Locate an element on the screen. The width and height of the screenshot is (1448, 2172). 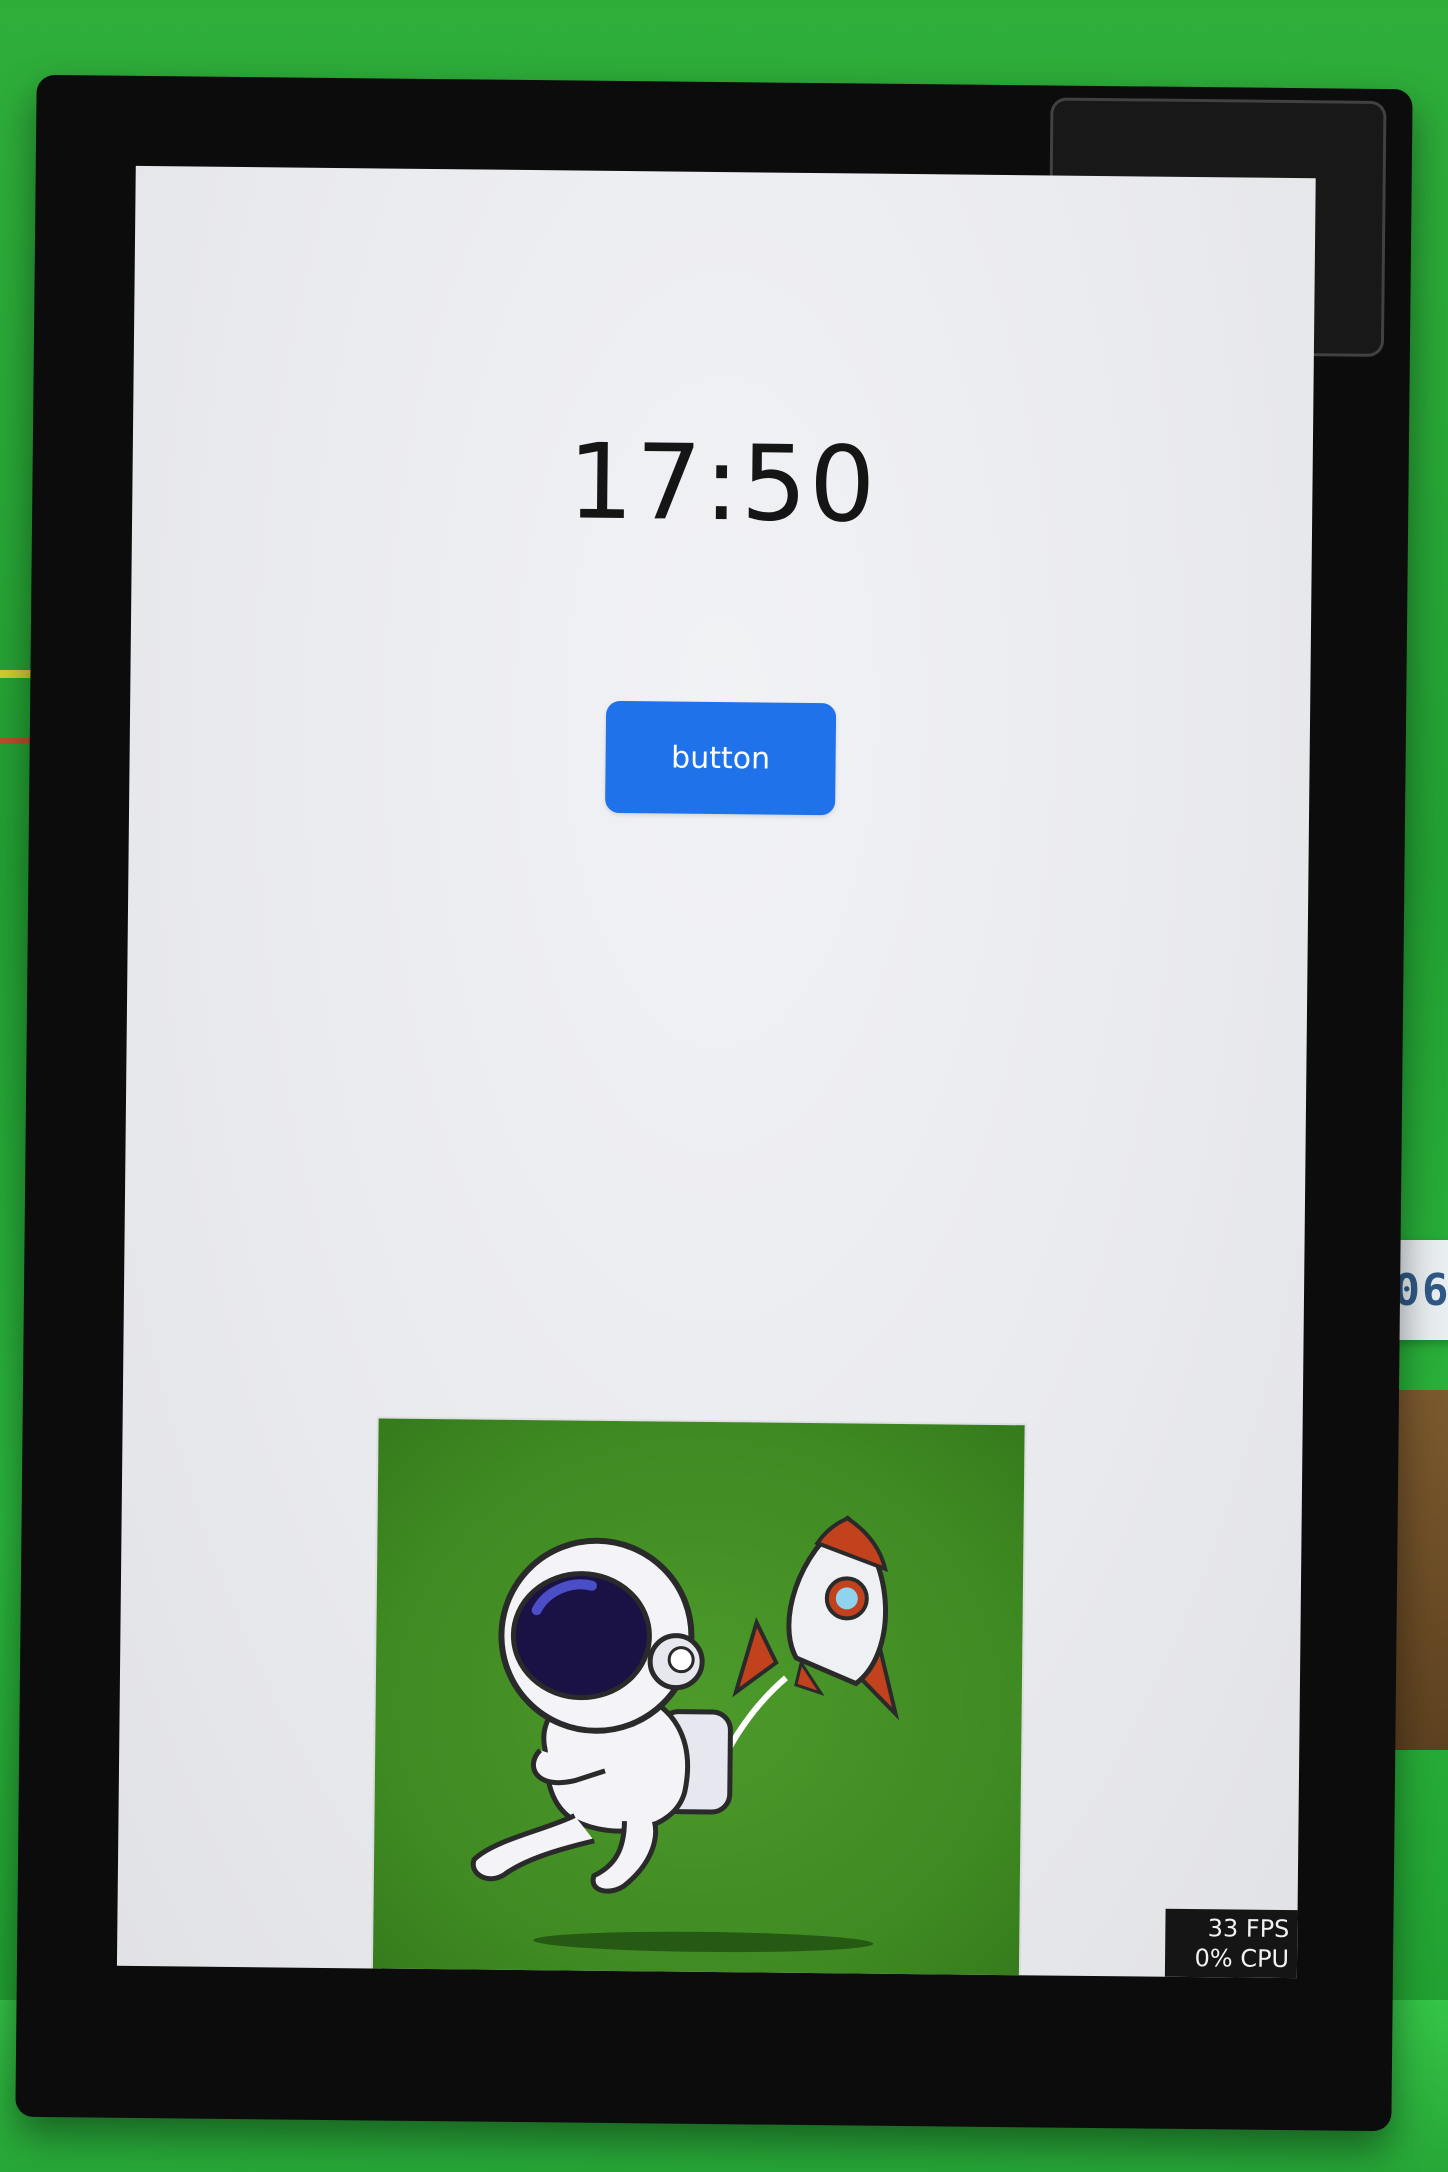
main-button: button is located at coordinates (721, 758).